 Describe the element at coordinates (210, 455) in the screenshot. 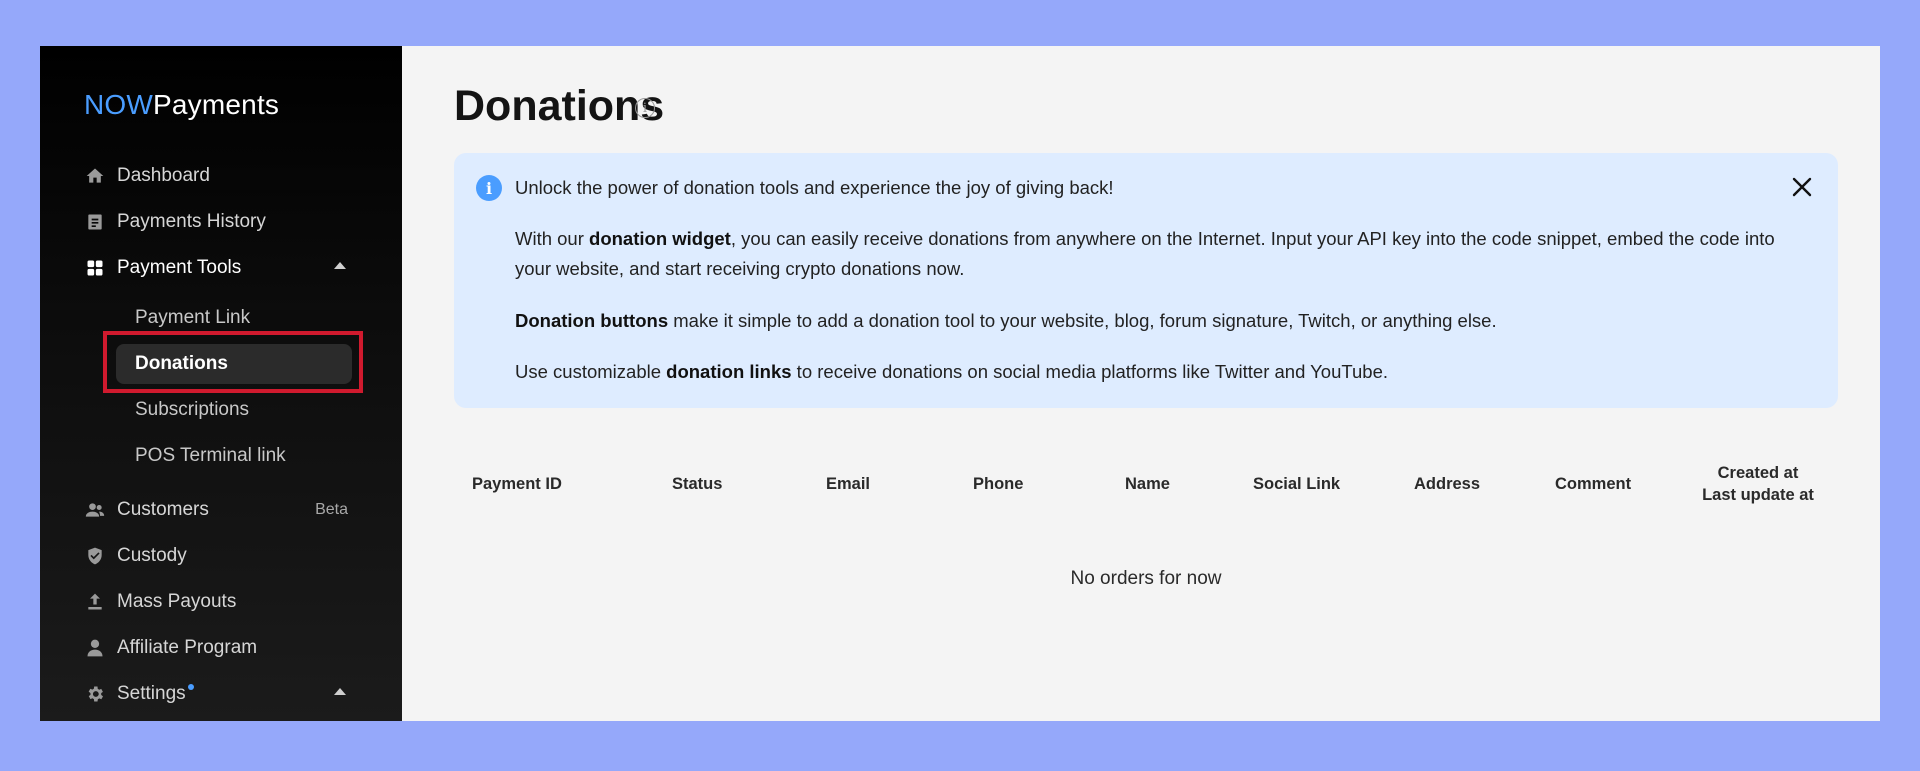

I see `sidebar-subitem-label: POS Terminal link` at that location.